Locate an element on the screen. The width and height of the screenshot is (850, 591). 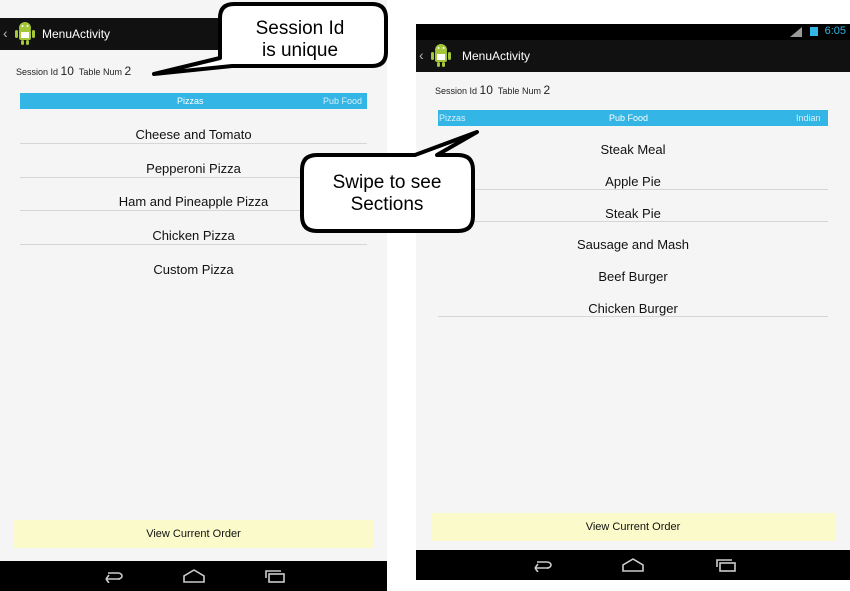
session-callout-text: Session Id is unique is located at coordinates (300, 40).